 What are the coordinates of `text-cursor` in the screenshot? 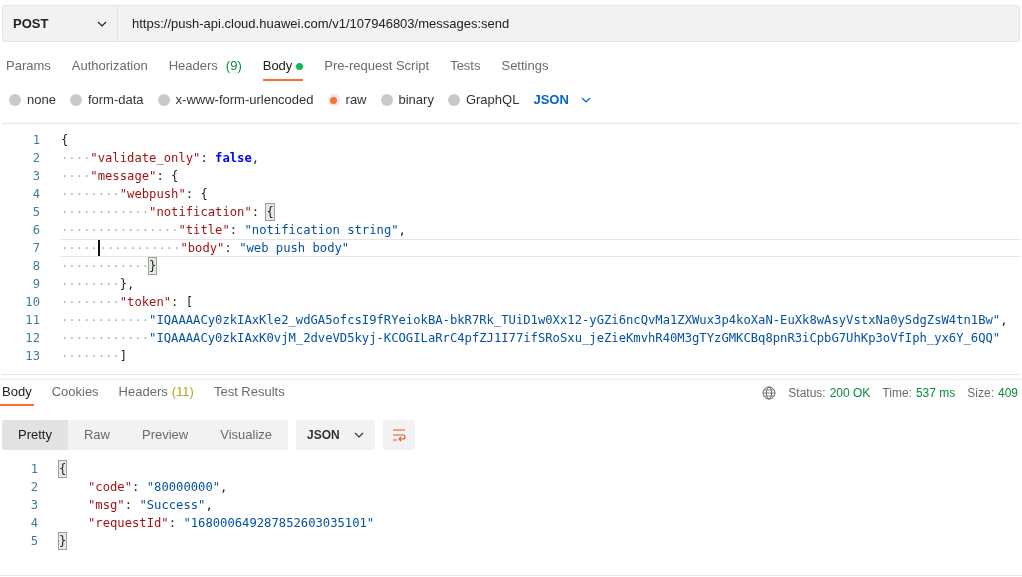 It's located at (98, 248).